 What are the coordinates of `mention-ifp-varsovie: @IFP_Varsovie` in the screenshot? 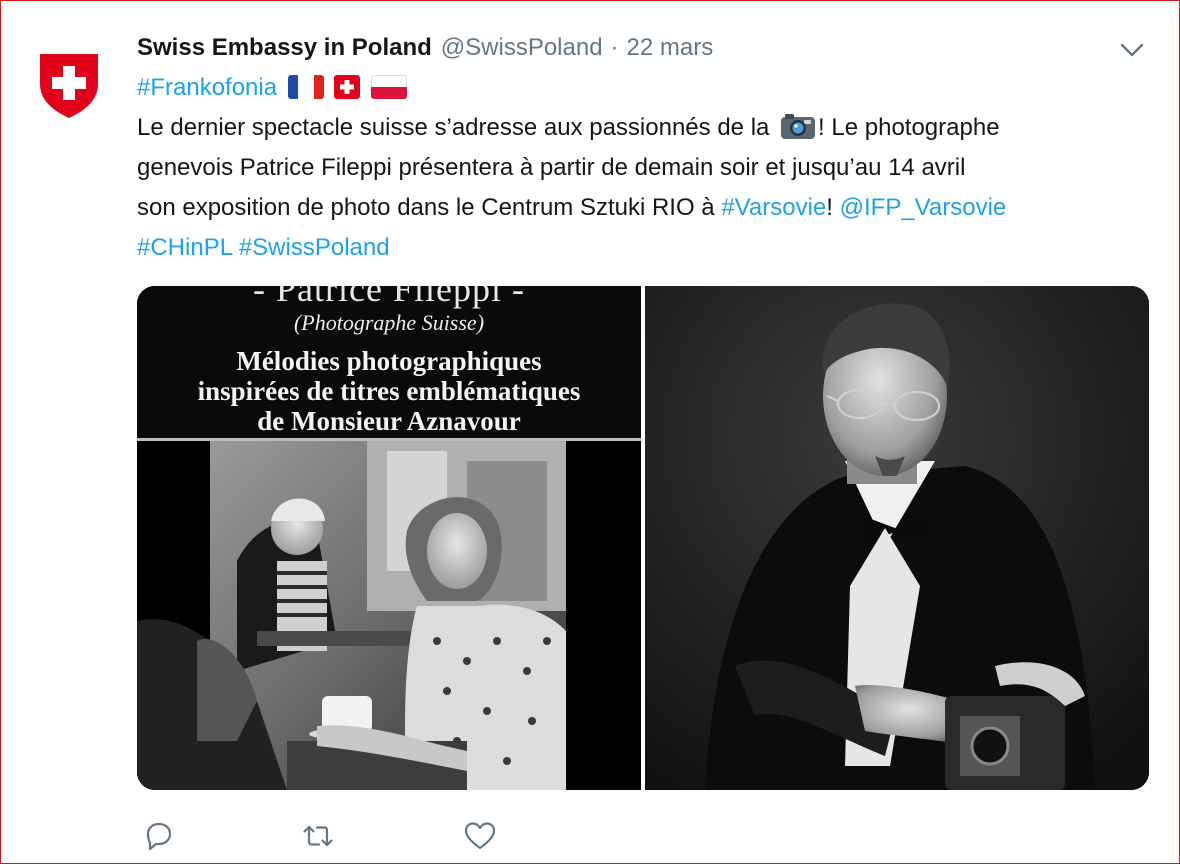 It's located at (923, 207).